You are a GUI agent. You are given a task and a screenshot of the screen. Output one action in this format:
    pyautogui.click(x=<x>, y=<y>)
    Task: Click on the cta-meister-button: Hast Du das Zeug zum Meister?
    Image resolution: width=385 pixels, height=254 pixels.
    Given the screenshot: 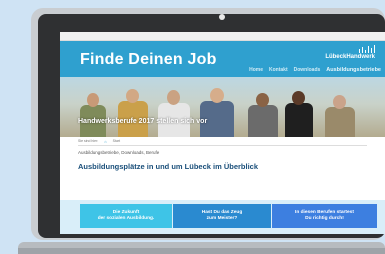 What is the action you would take?
    pyautogui.click(x=222, y=216)
    